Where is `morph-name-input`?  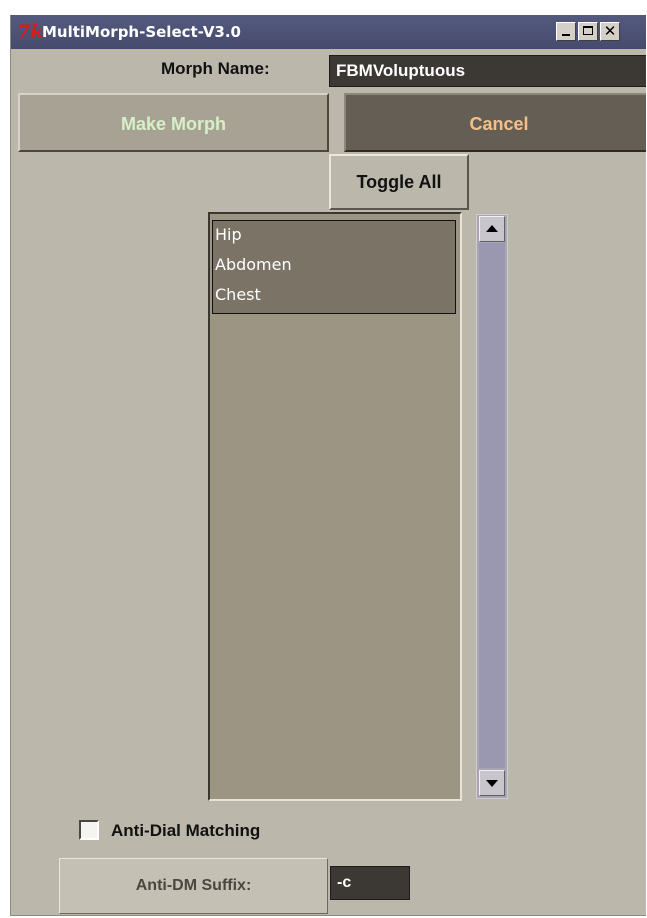
morph-name-input is located at coordinates (487, 71).